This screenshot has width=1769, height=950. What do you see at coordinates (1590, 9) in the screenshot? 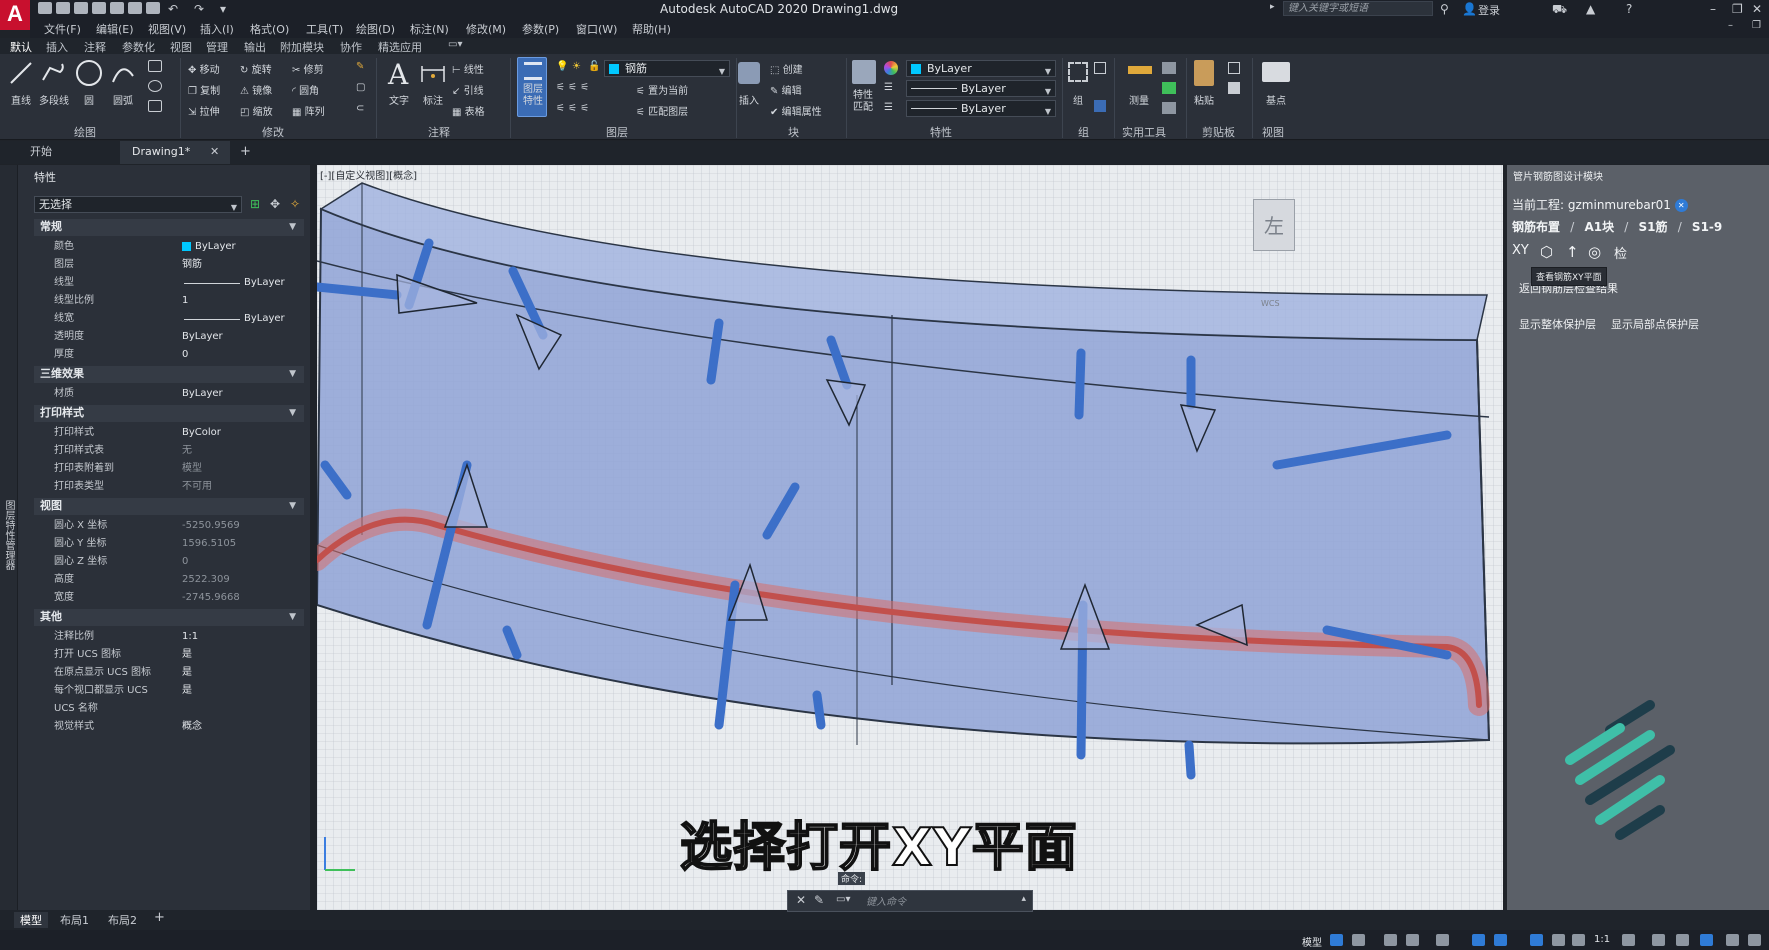
I see `a360-icon: ▲` at bounding box center [1590, 9].